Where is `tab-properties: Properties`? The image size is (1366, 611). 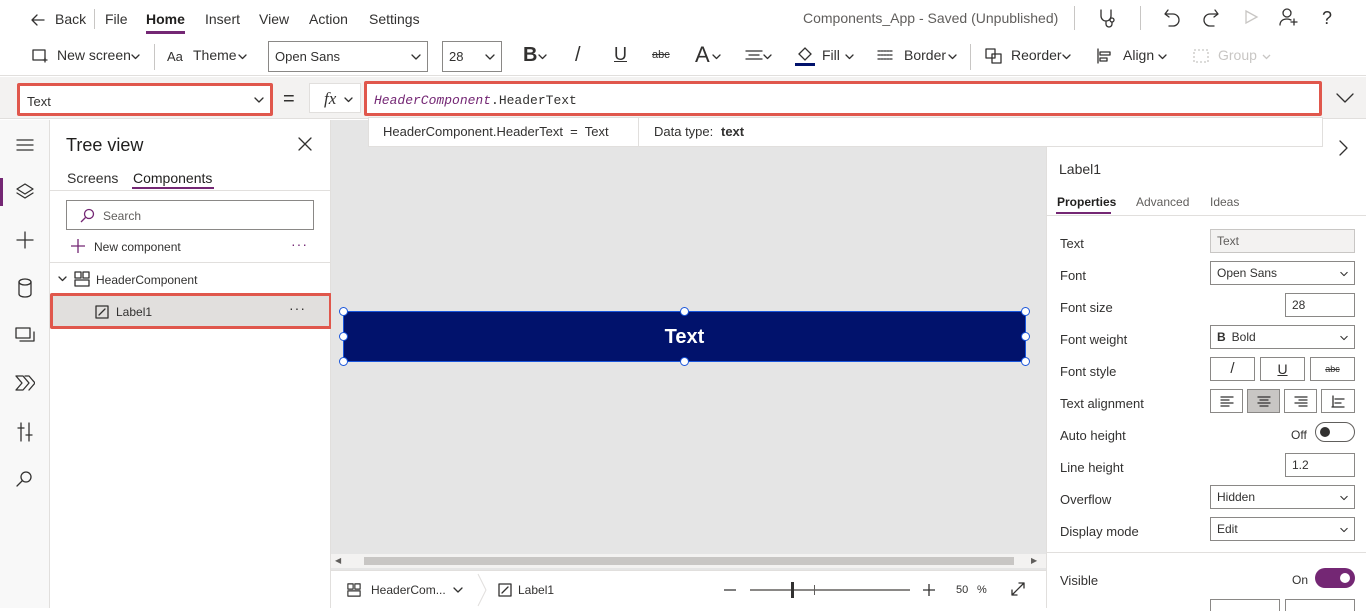 tab-properties: Properties is located at coordinates (1086, 202).